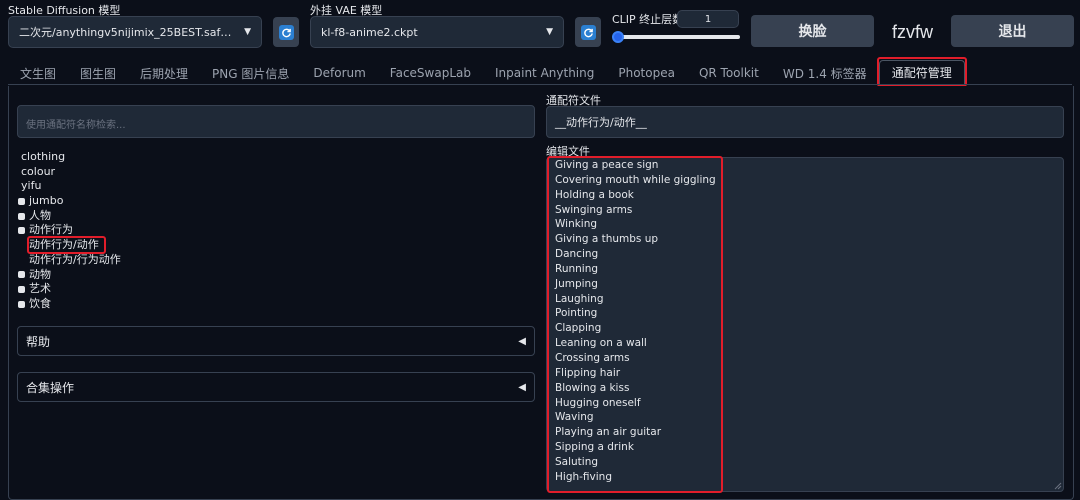 This screenshot has width=1080, height=500. I want to click on tab-img2img: 图生图, so click(98, 73).